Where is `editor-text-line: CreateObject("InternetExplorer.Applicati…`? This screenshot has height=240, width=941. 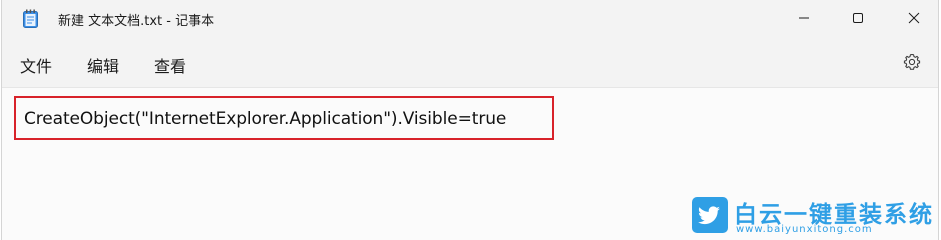 editor-text-line: CreateObject("InternetExplorer.Applicati… is located at coordinates (265, 119).